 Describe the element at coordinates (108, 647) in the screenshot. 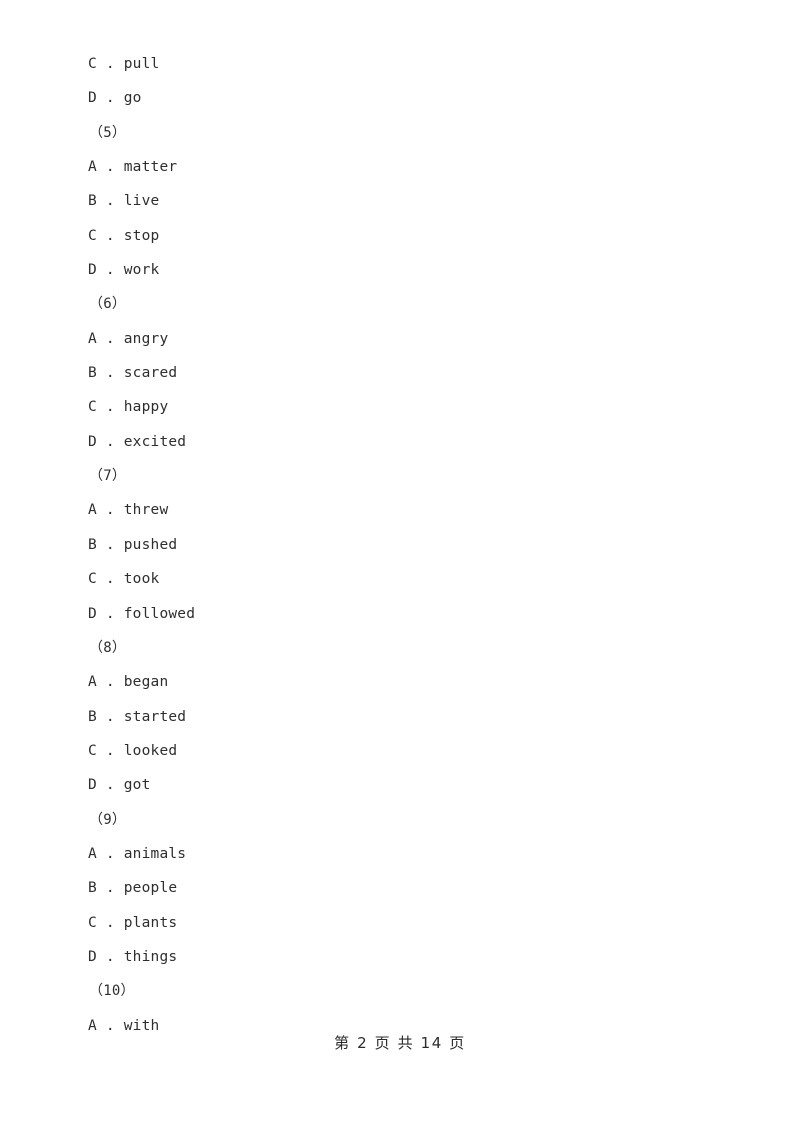

I see `question-number: （8）` at that location.